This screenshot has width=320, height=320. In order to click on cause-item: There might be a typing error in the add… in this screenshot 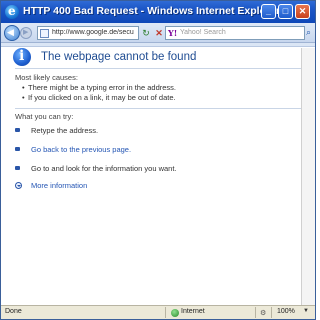, I will do `click(99, 87)`.